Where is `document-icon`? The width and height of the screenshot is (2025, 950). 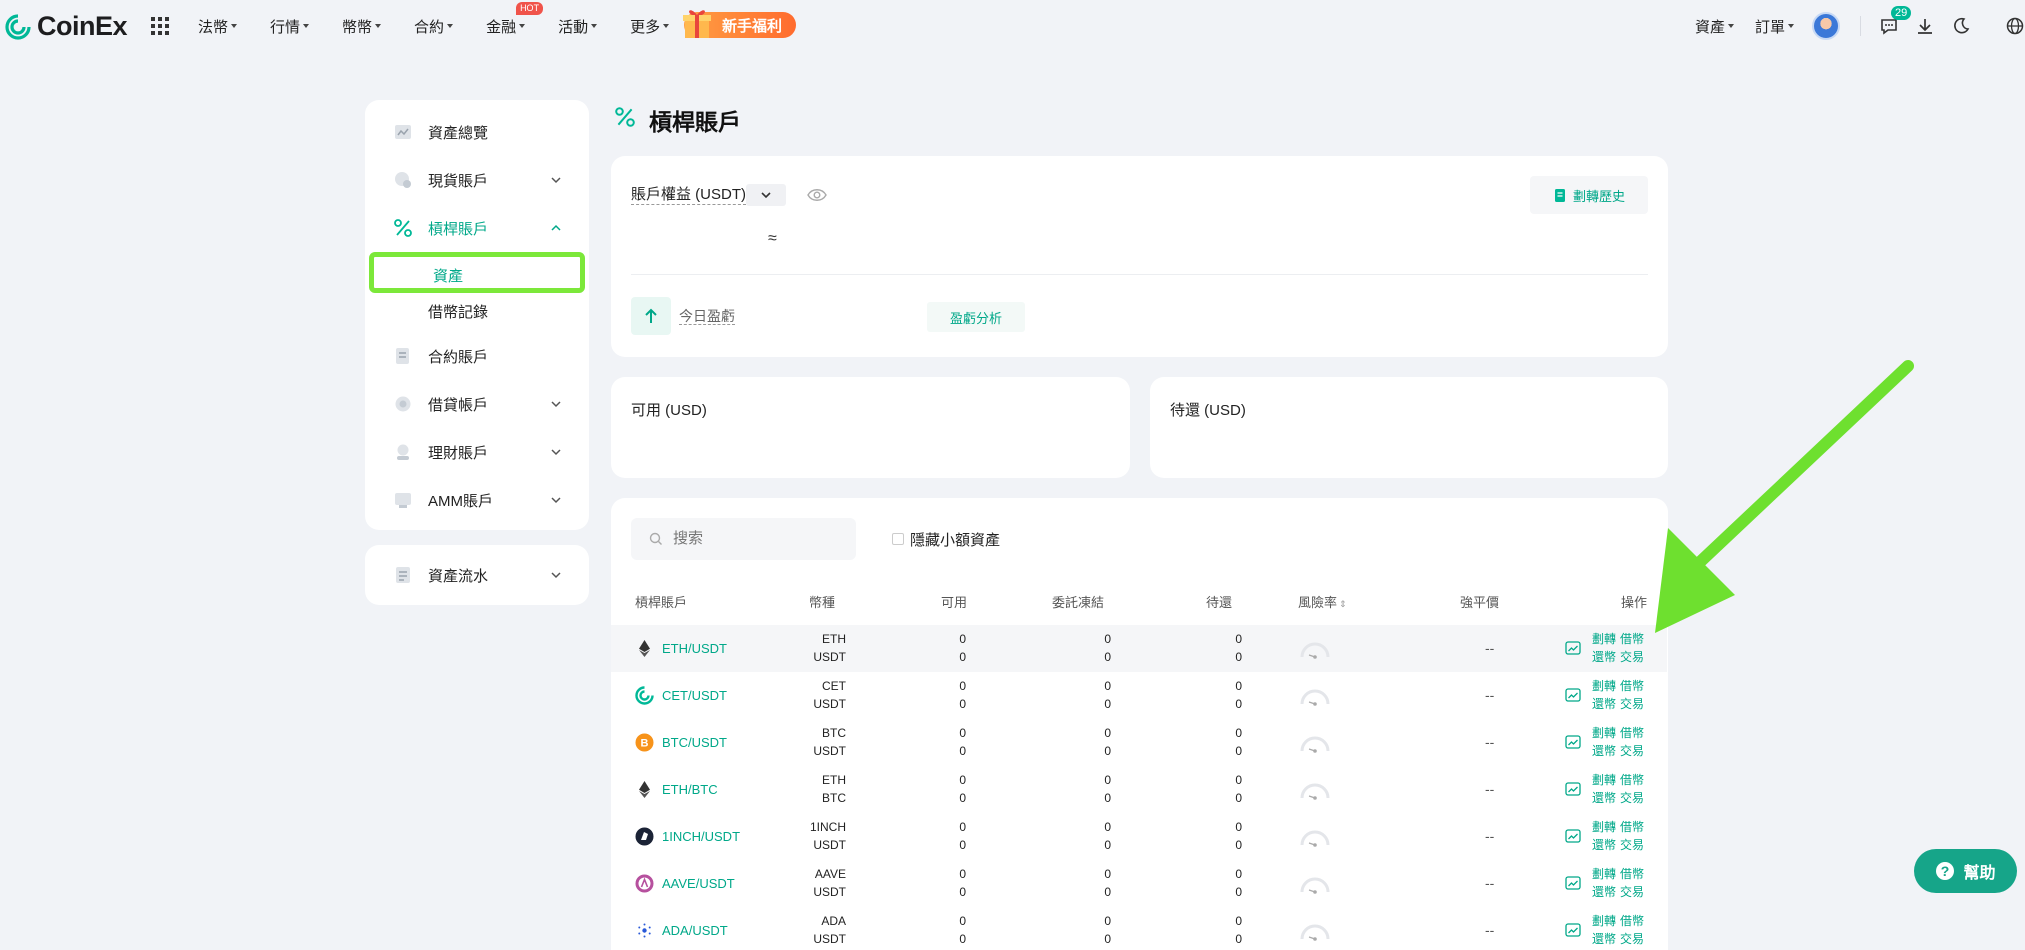
document-icon is located at coordinates (1559, 195).